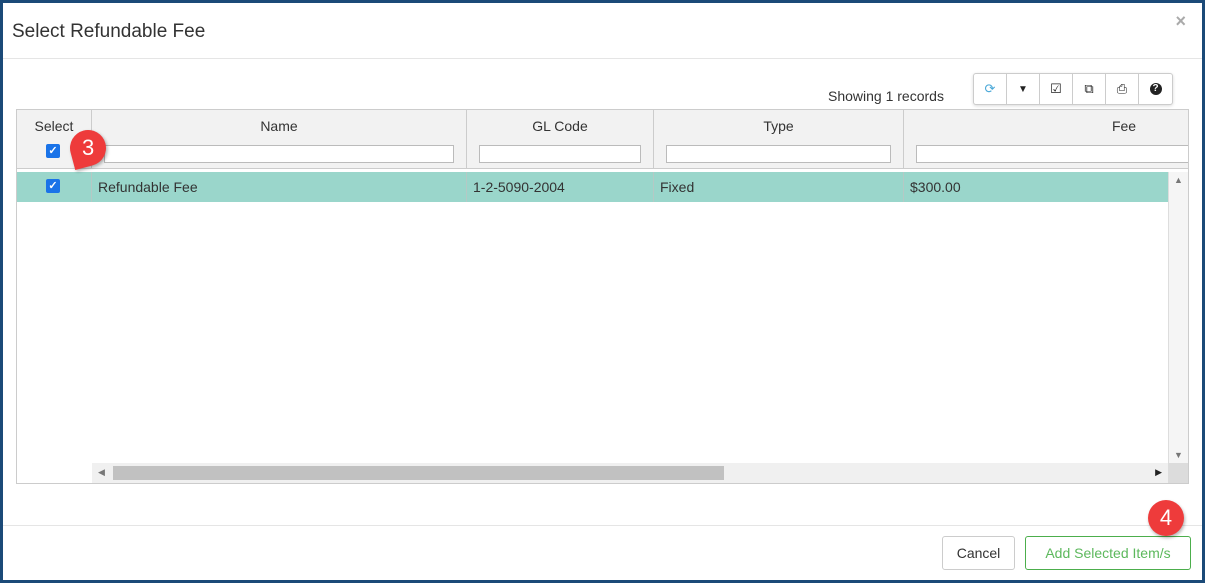 This screenshot has height=583, width=1205. I want to click on row-select-cell: ✓, so click(54, 187).